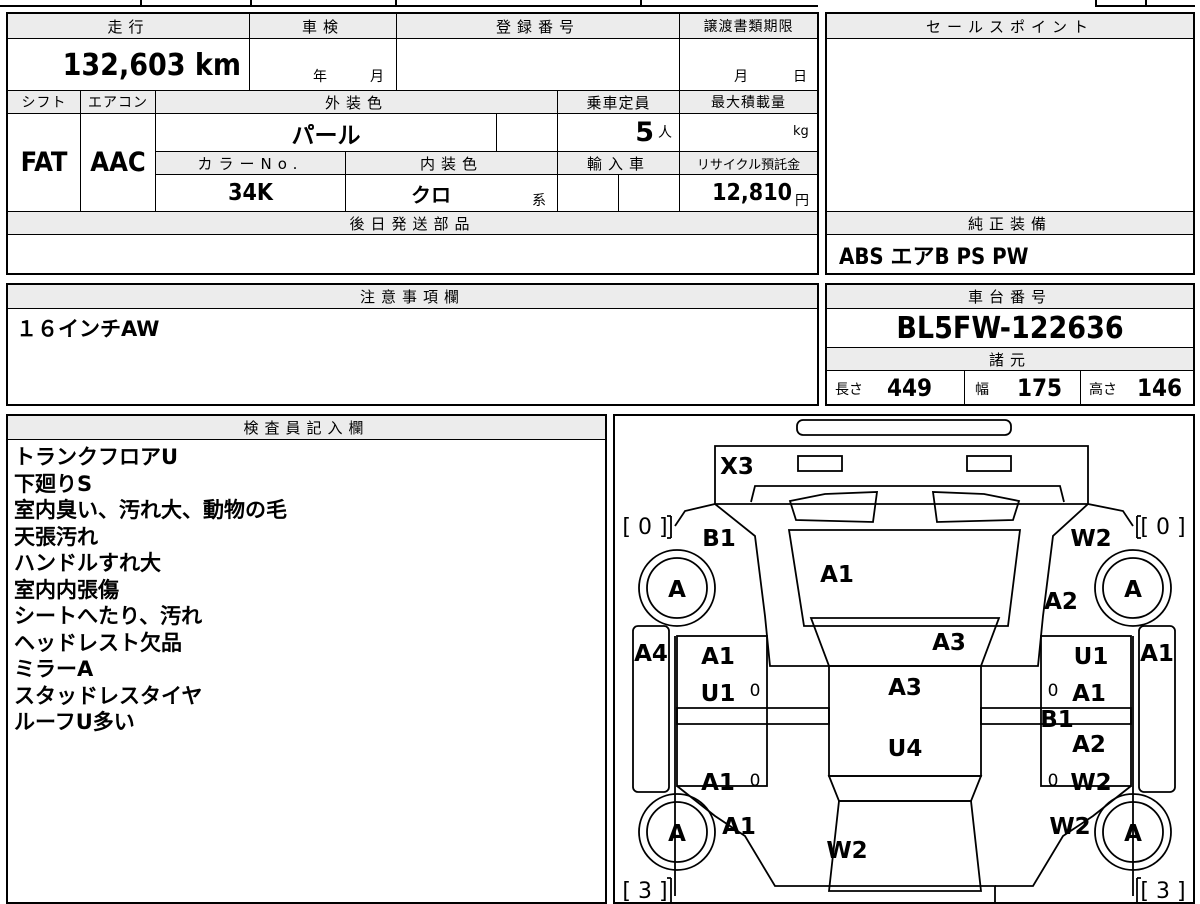 This screenshot has height=904, width=1200. I want to click on transfer-deadline-label: 譲渡書類期限, so click(748, 26).